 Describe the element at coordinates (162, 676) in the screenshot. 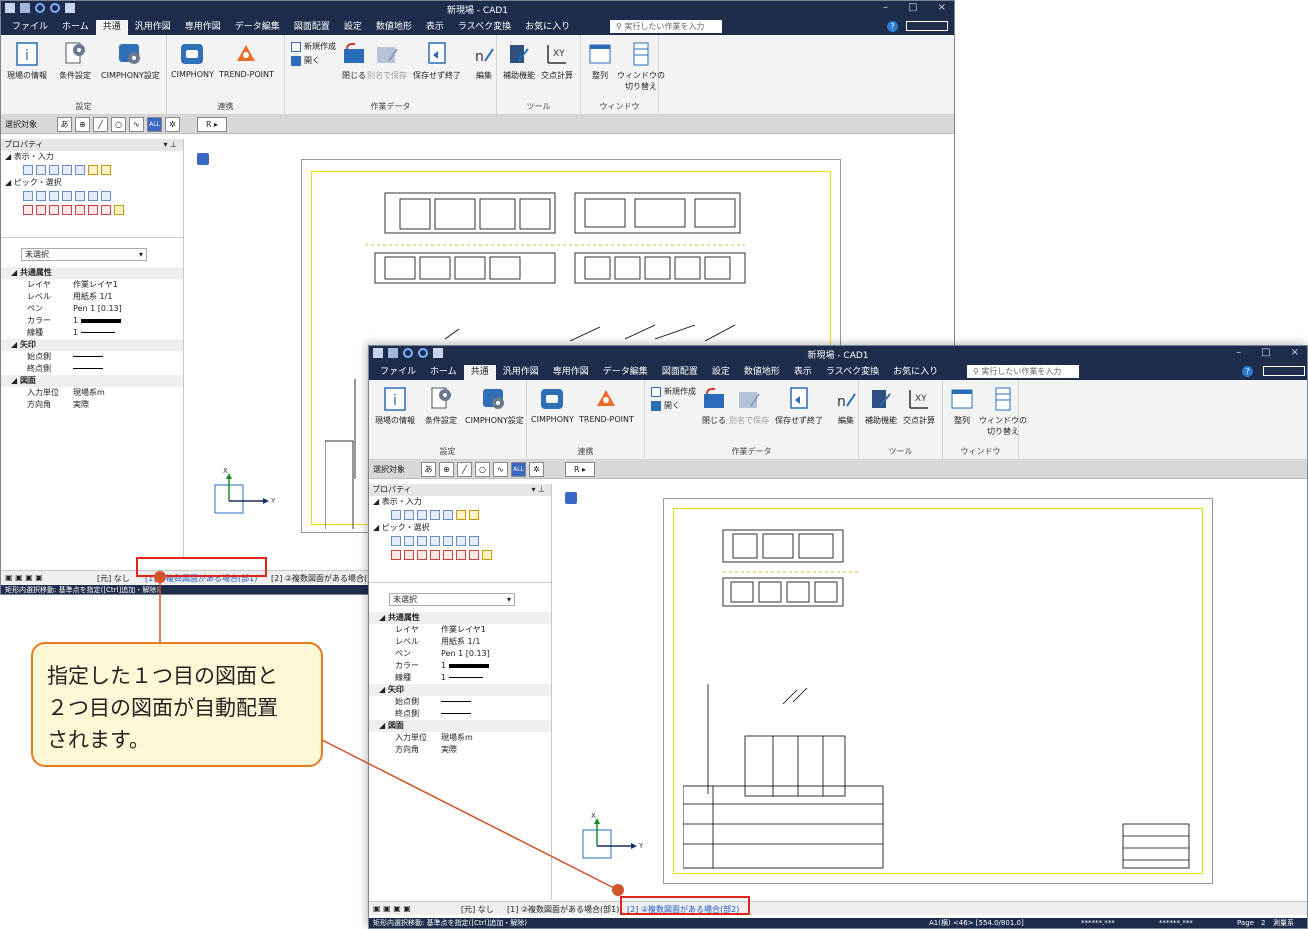

I see `callout-line-1: 指定した１つ目の図面と` at that location.